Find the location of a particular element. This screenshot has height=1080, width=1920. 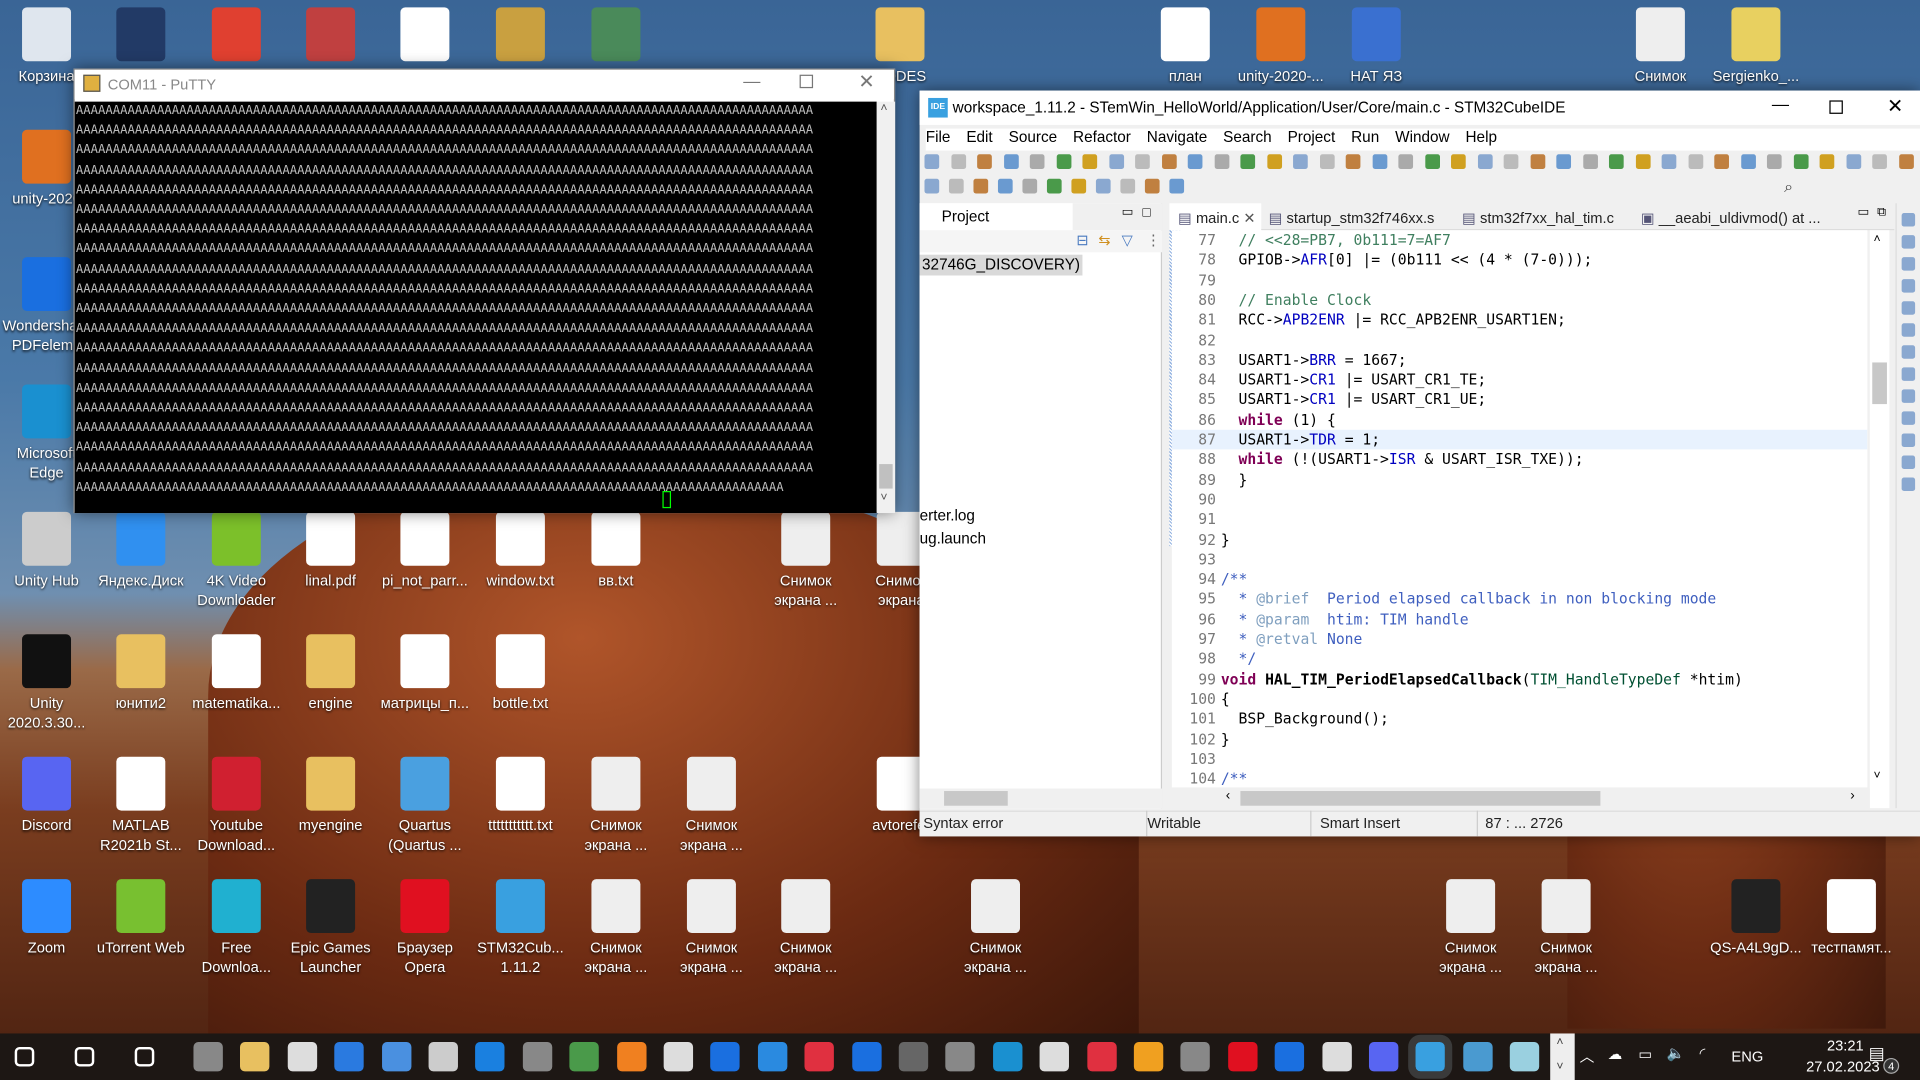

taskbar-scroller: ˄ ˅ is located at coordinates (1562, 1056).